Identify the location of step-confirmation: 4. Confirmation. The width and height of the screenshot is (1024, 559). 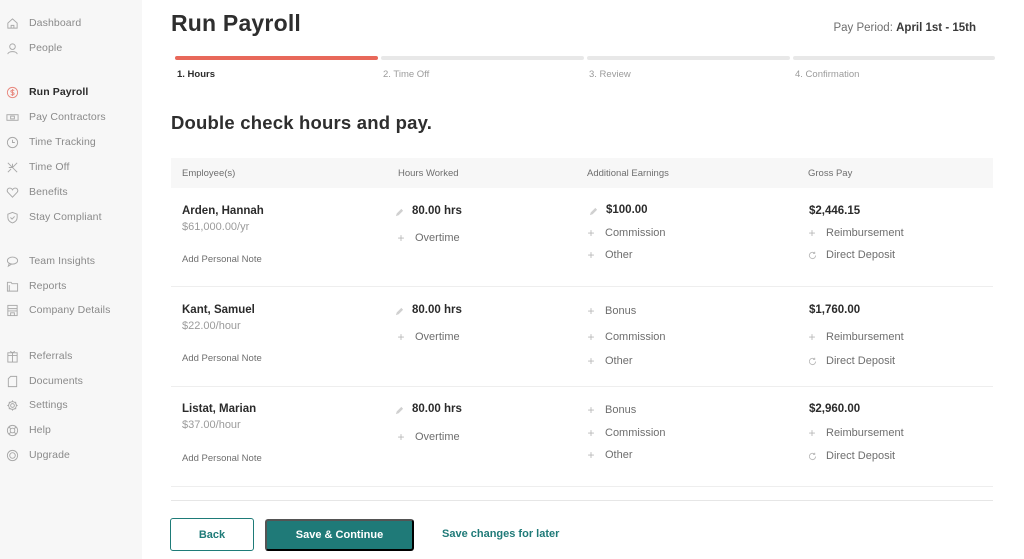
(894, 71).